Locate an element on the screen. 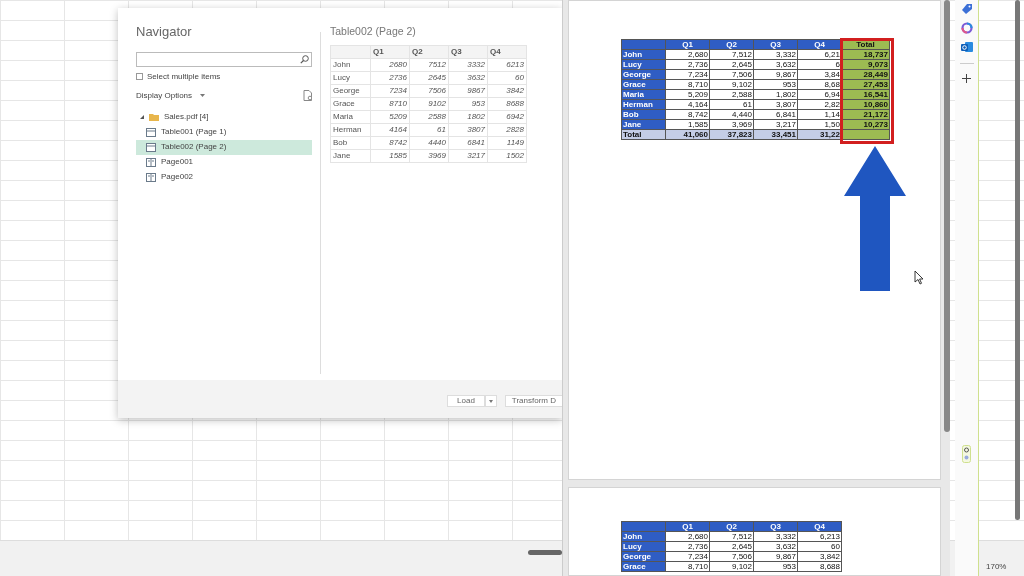 The height and width of the screenshot is (576, 1024). display-options-dropdown: Display Options is located at coordinates (171, 95).